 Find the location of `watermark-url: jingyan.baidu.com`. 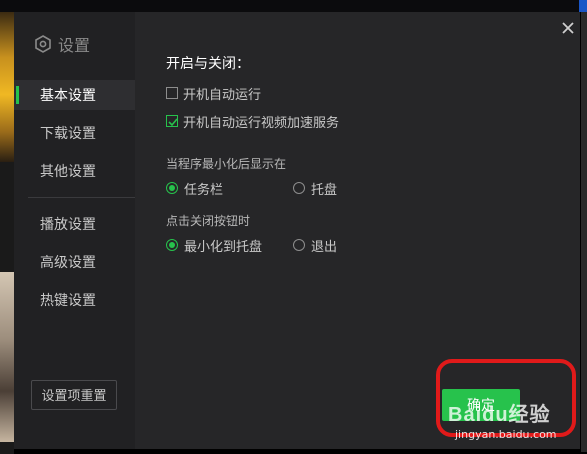

watermark-url: jingyan.baidu.com is located at coordinates (506, 434).